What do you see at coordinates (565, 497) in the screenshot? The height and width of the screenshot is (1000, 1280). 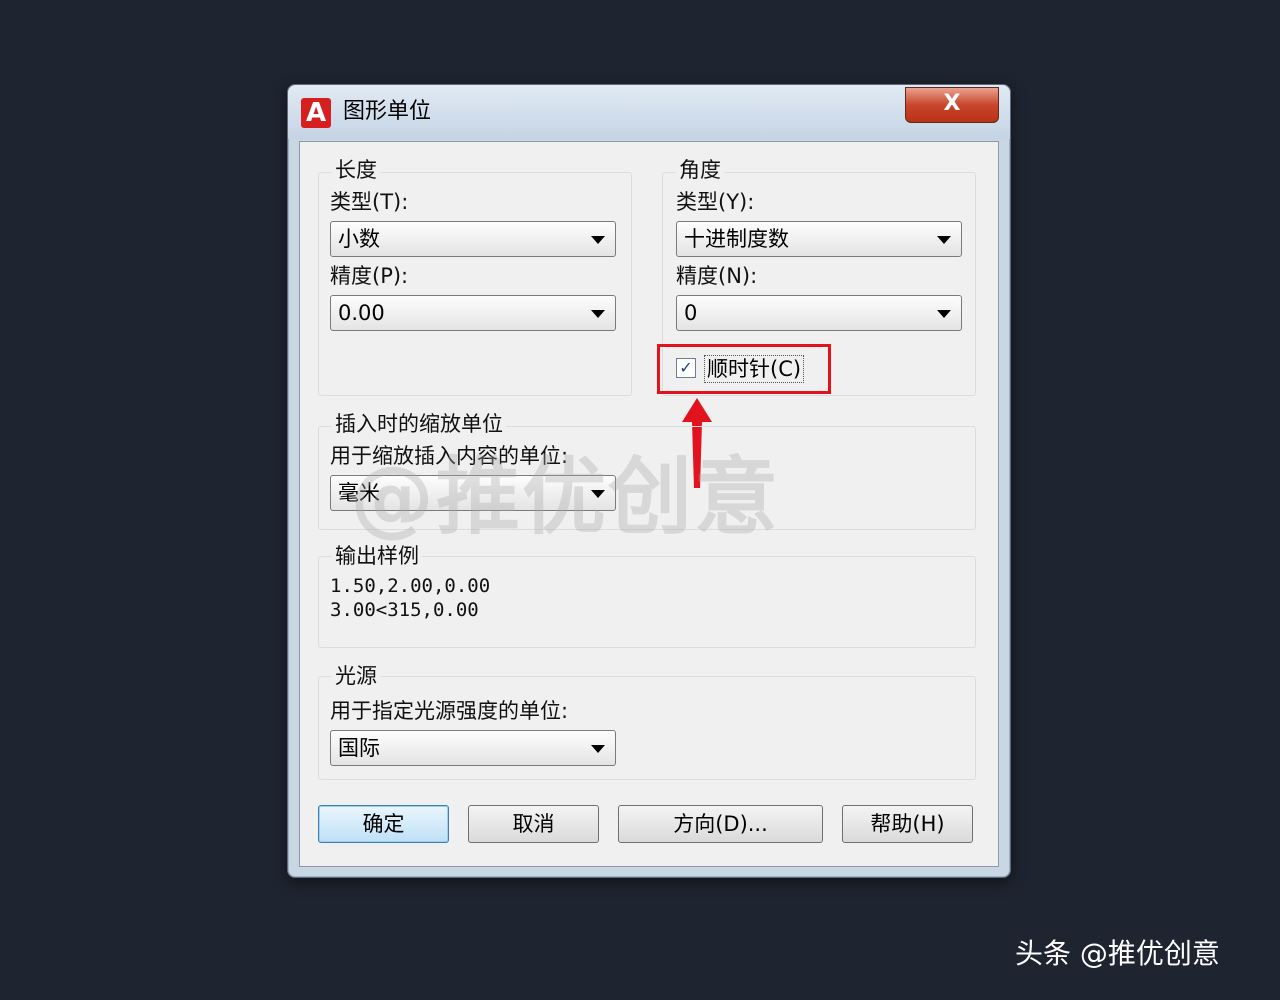 I see `watermark-text: @推优创意` at bounding box center [565, 497].